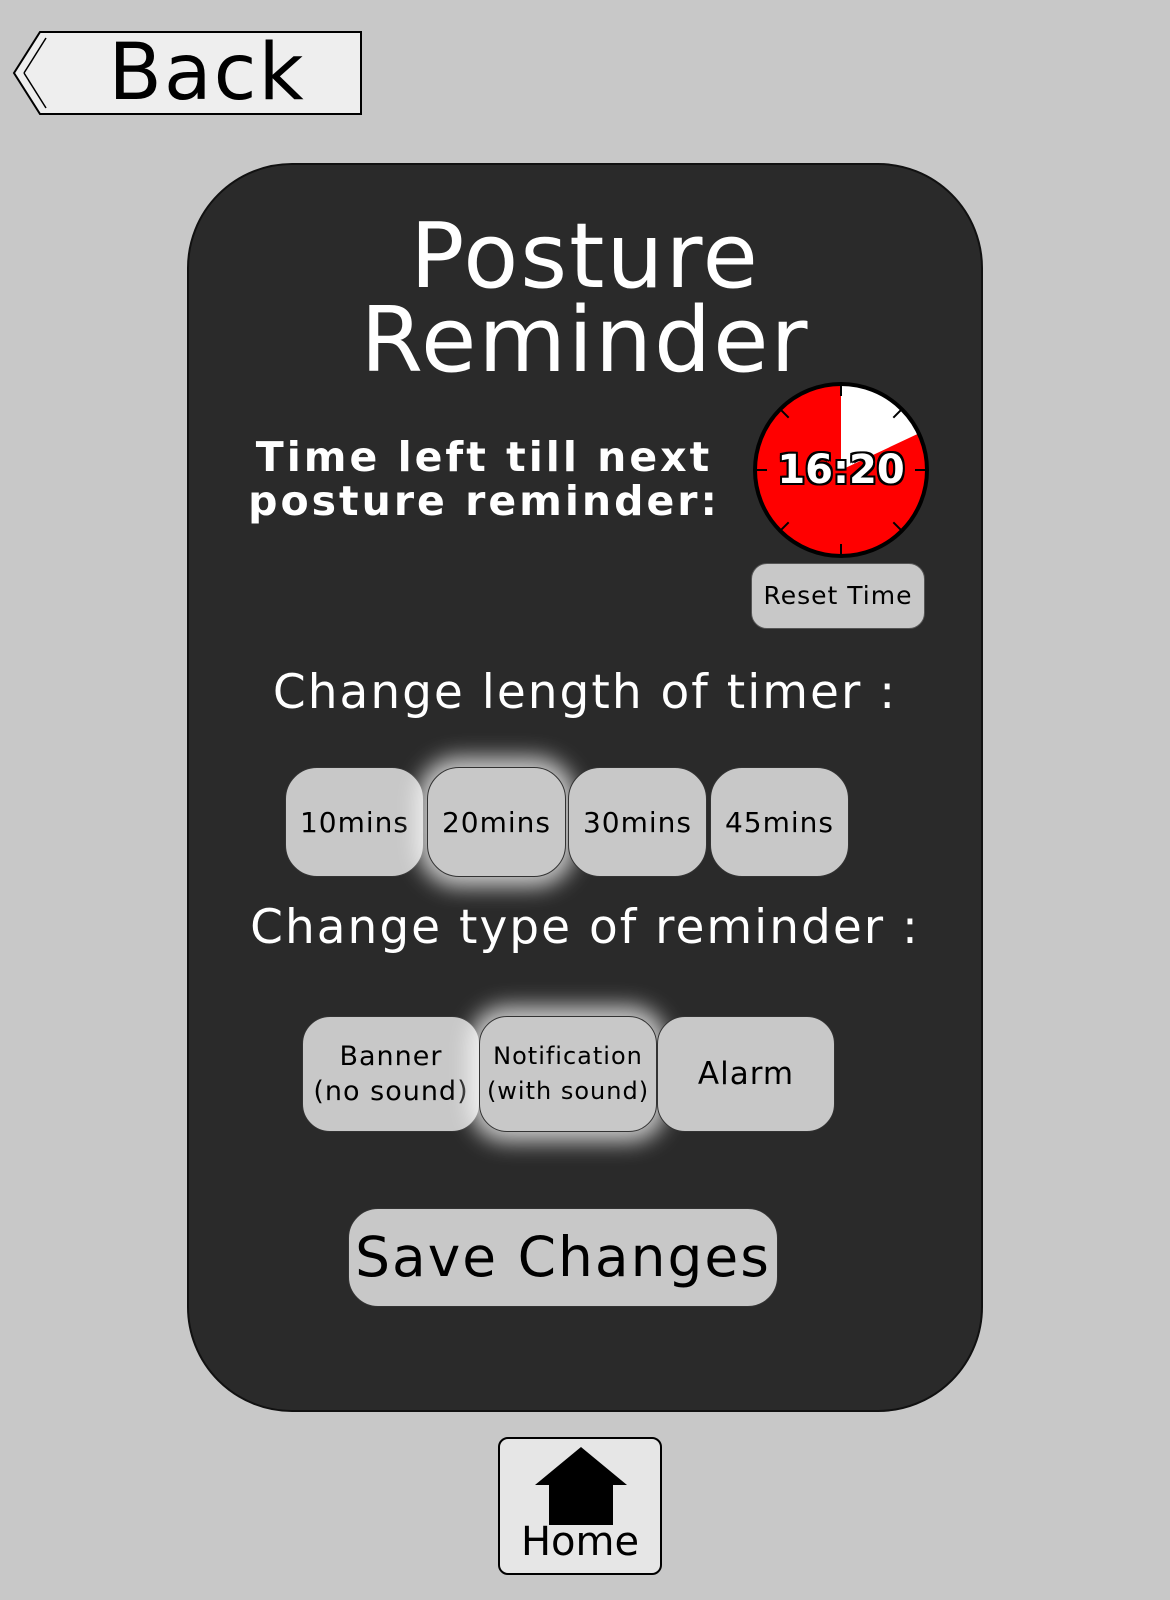 The image size is (1170, 1600). I want to click on countdown-timer: 16:20, so click(841, 470).